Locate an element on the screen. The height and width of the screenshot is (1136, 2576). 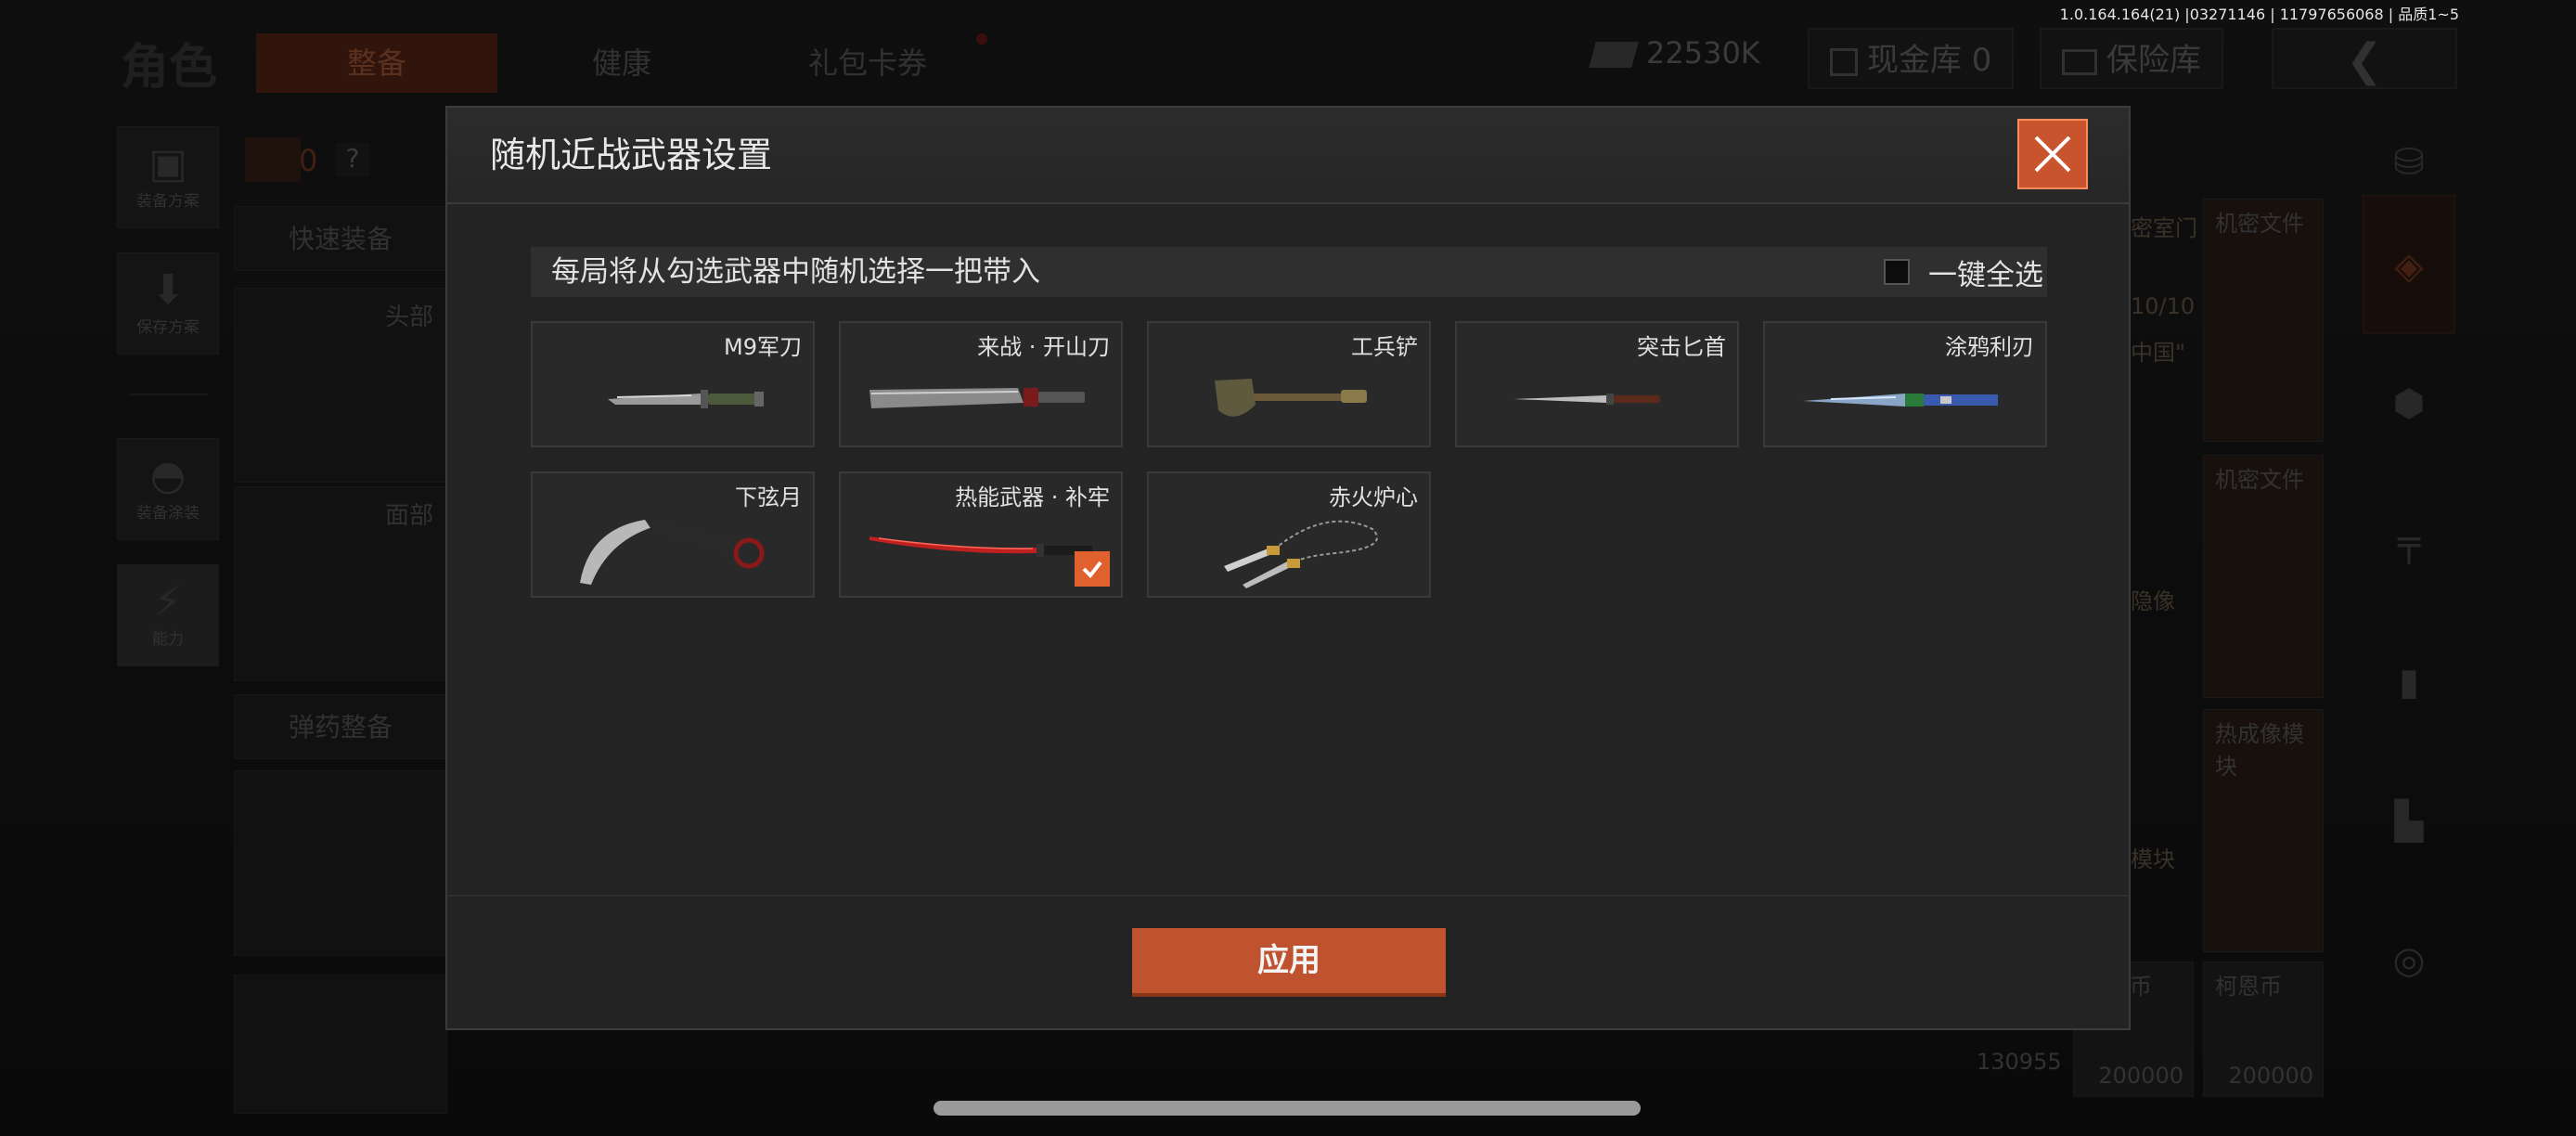
graffiti-blade-icon is located at coordinates (1905, 399).